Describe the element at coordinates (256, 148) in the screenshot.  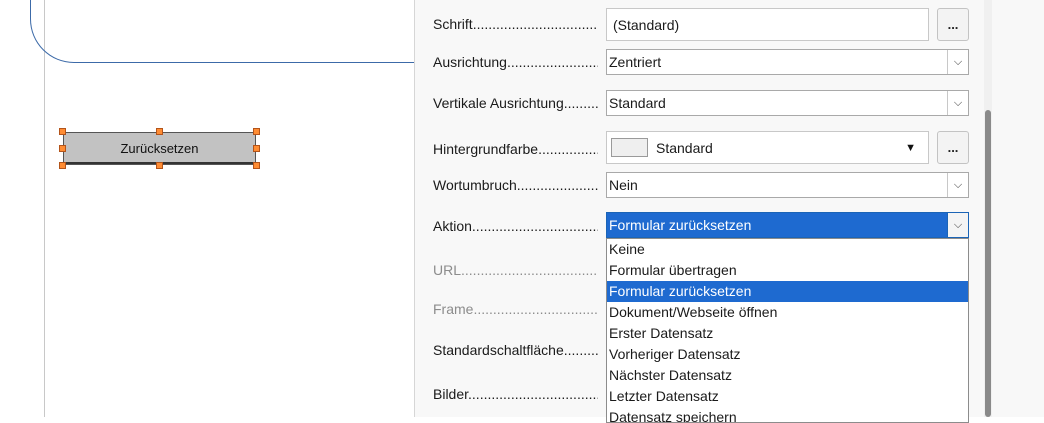
I see `selection-handle-middle-right` at that location.